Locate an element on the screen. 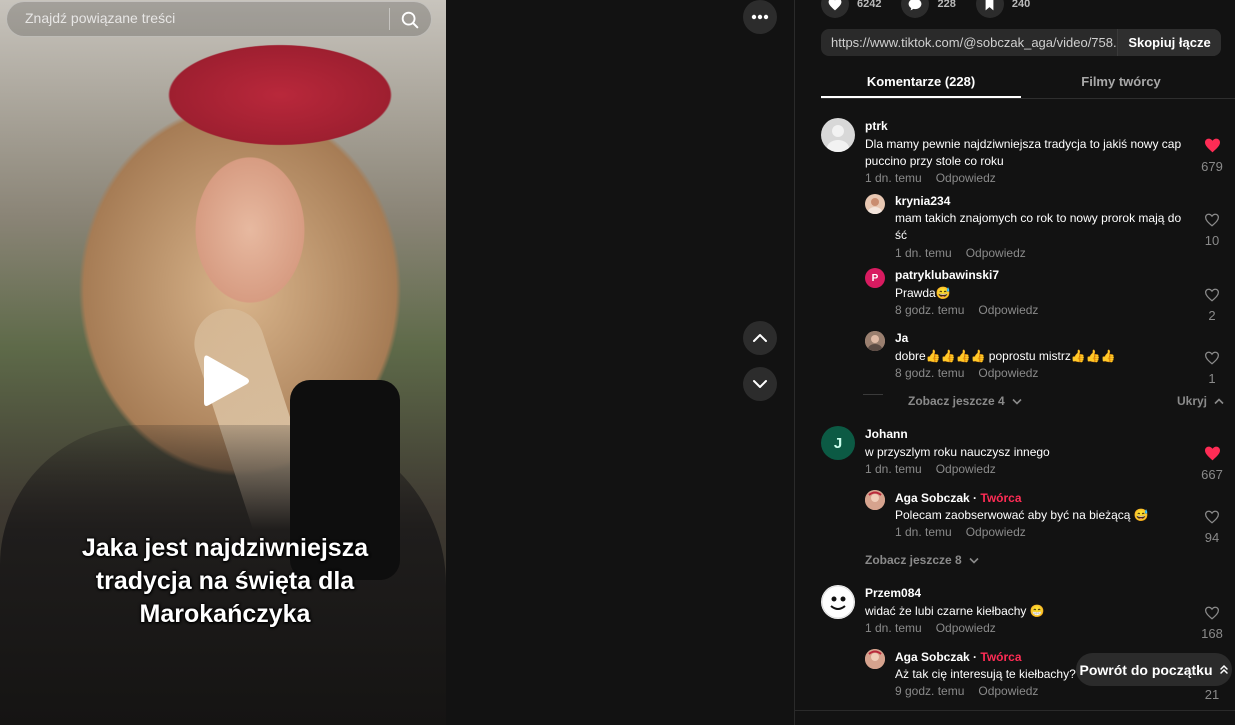 The width and height of the screenshot is (1235, 725). tab-comments: Komentarze (228) is located at coordinates (921, 82).